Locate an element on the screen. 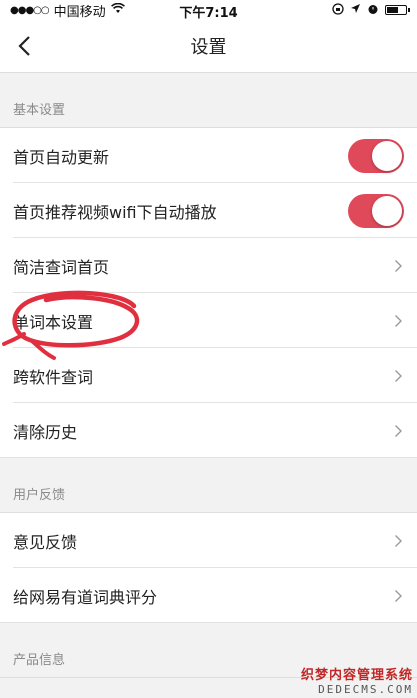  settings-row-feedback: 意见反馈 is located at coordinates (208, 540).